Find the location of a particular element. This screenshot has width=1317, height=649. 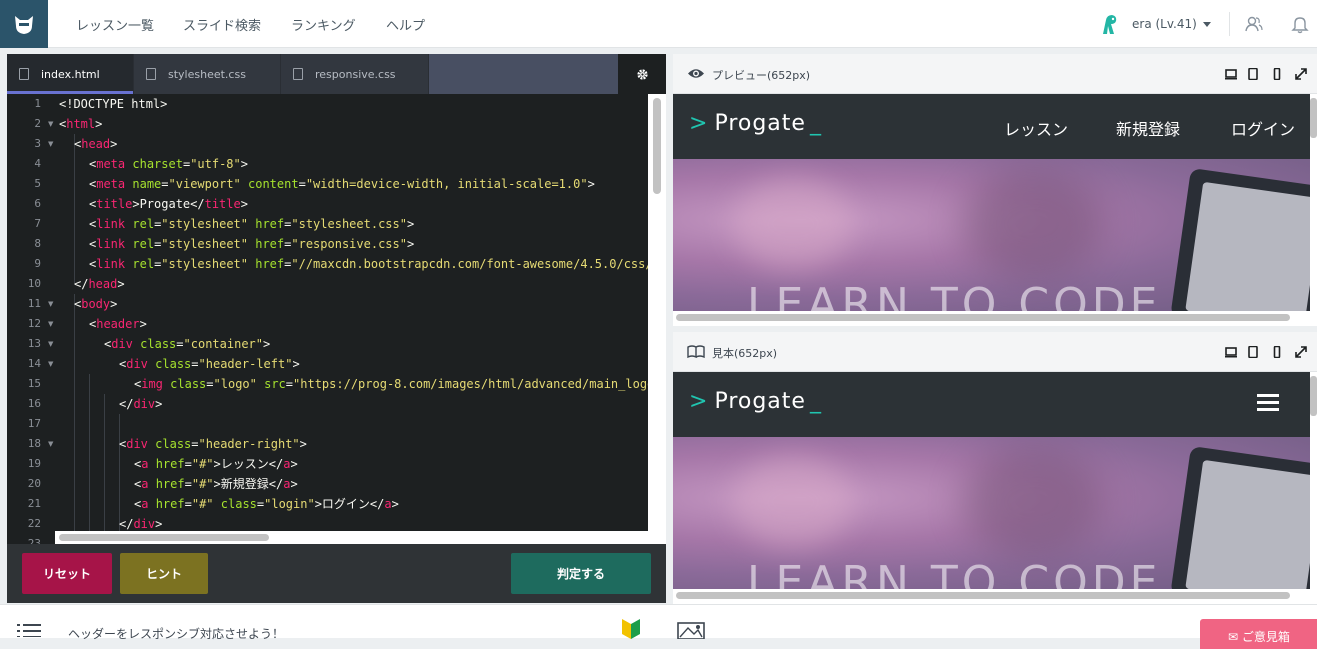

preview-header: プレビュー(652px) is located at coordinates (995, 74).